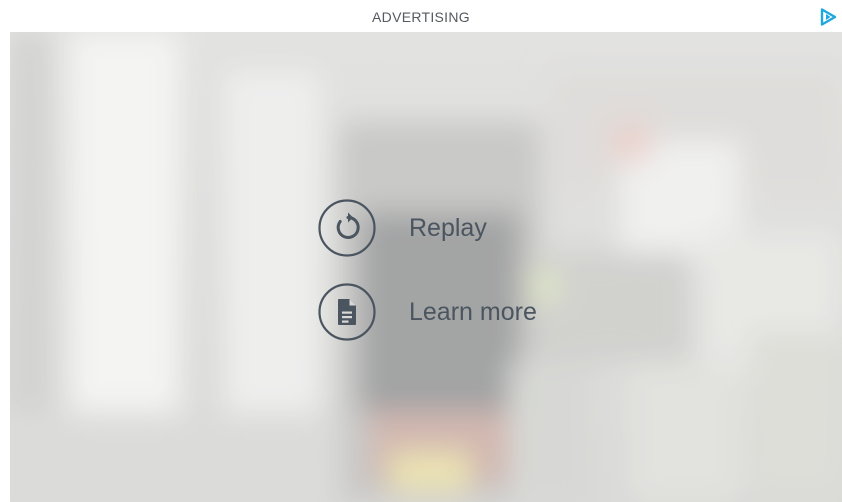 The height and width of the screenshot is (502, 842). I want to click on learn-more-button: Learn more, so click(468, 312).